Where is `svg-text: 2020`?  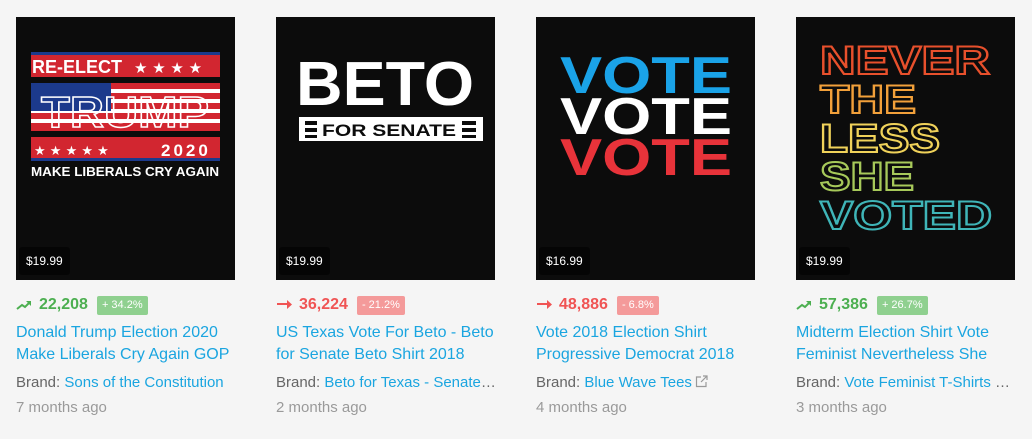 svg-text: 2020 is located at coordinates (186, 150).